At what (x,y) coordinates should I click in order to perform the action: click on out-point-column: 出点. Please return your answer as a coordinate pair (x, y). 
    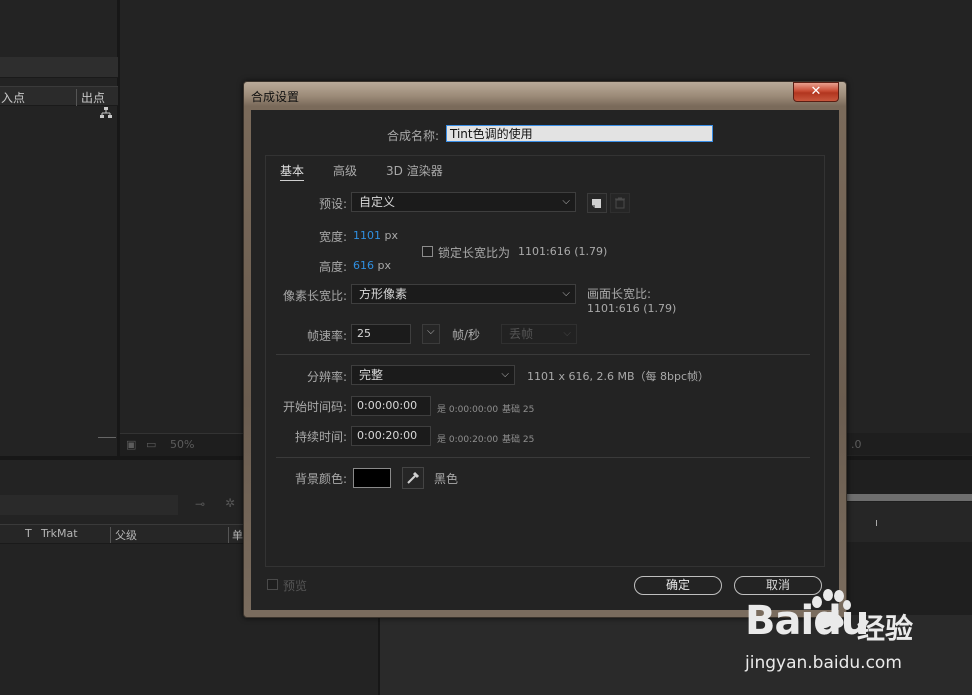
    Looking at the image, I should click on (90, 97).